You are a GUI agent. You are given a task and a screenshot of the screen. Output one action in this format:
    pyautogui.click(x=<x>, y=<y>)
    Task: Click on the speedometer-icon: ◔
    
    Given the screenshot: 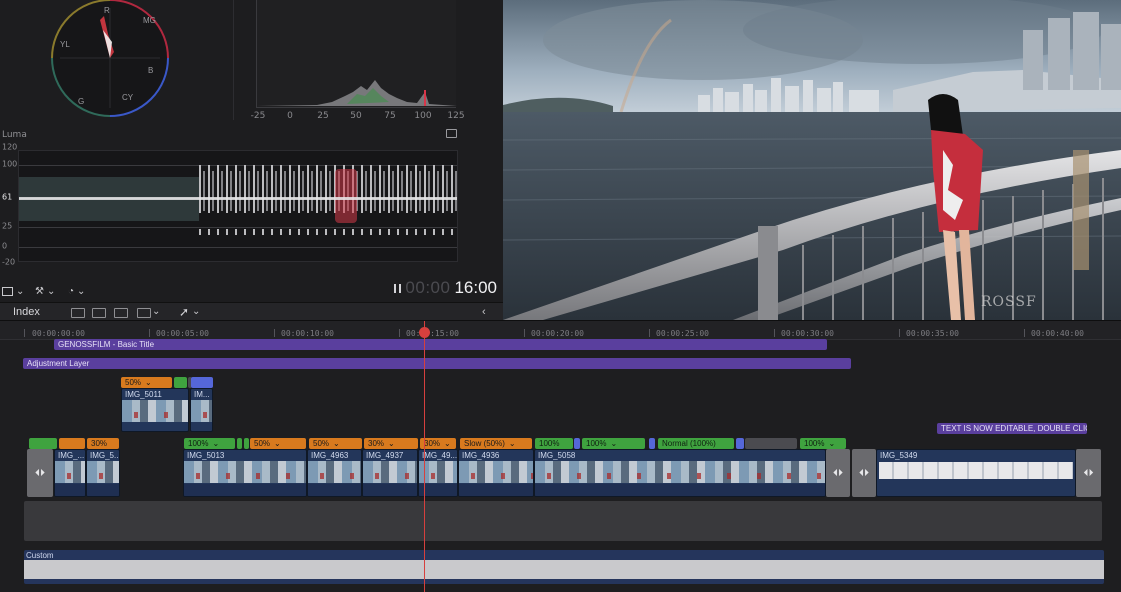 What is the action you would take?
    pyautogui.click(x=71, y=291)
    